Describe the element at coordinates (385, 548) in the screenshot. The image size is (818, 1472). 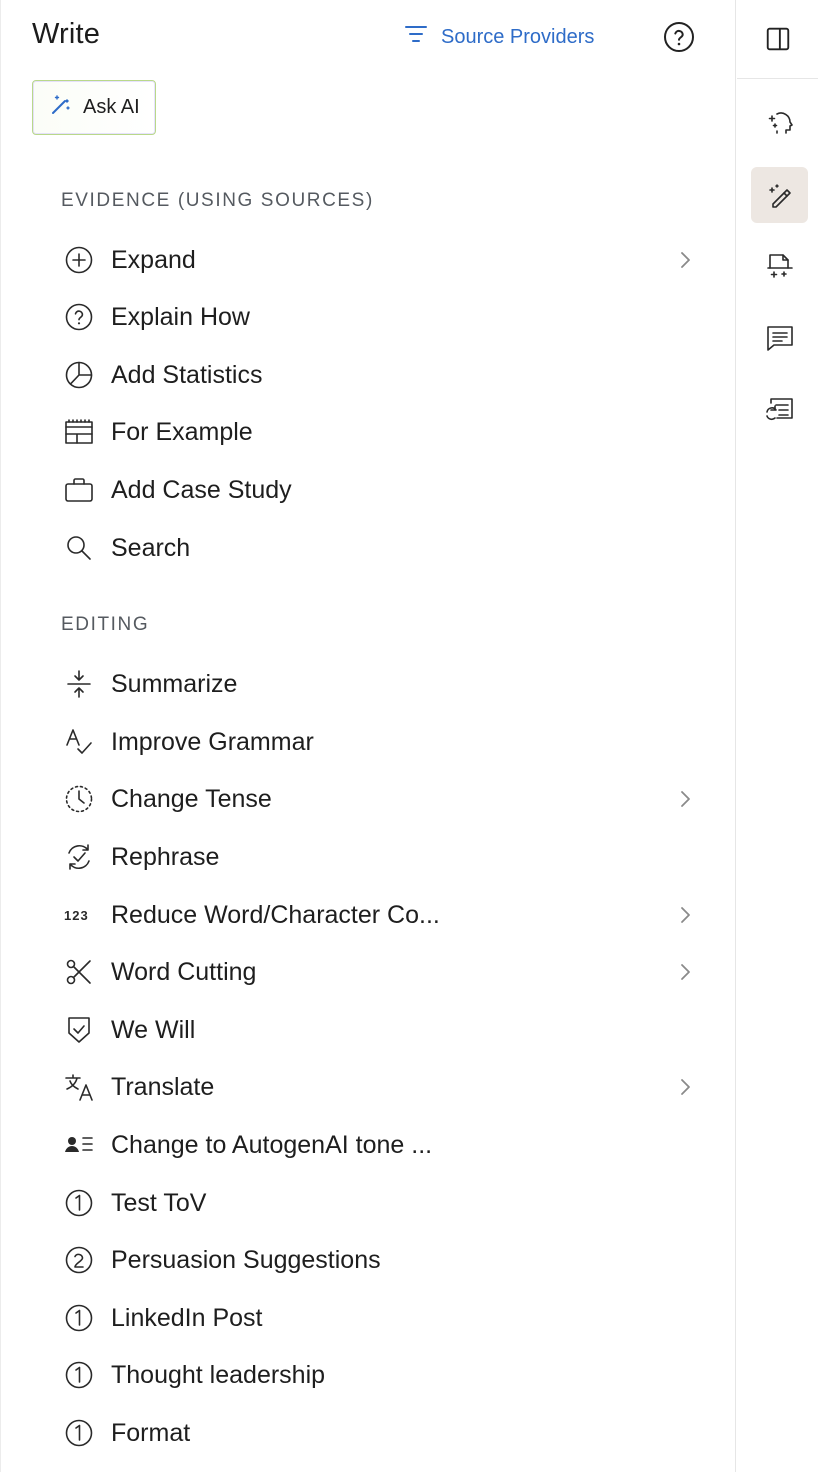
I see `menu-item-search: Search` at that location.